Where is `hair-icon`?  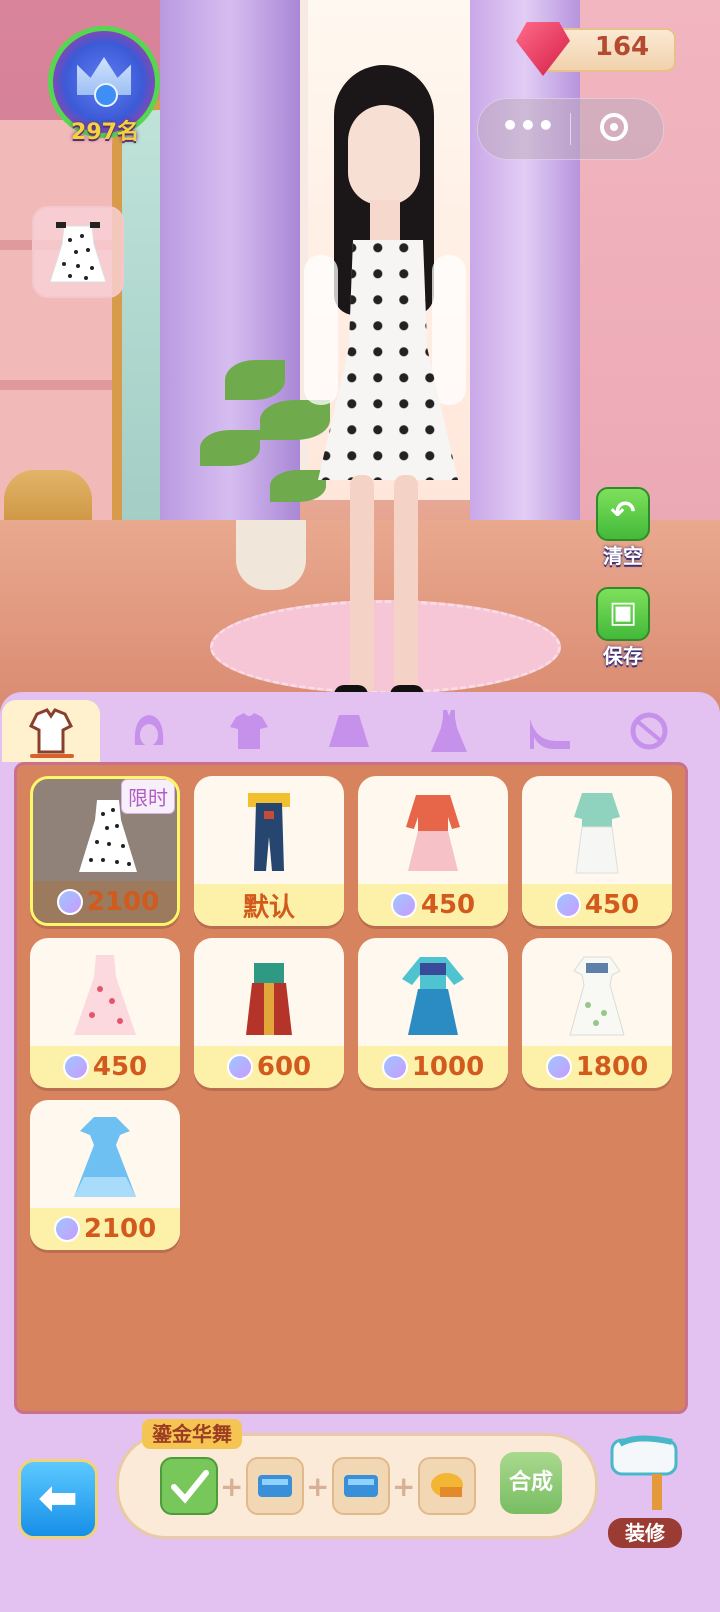
hair-icon is located at coordinates (149, 730).